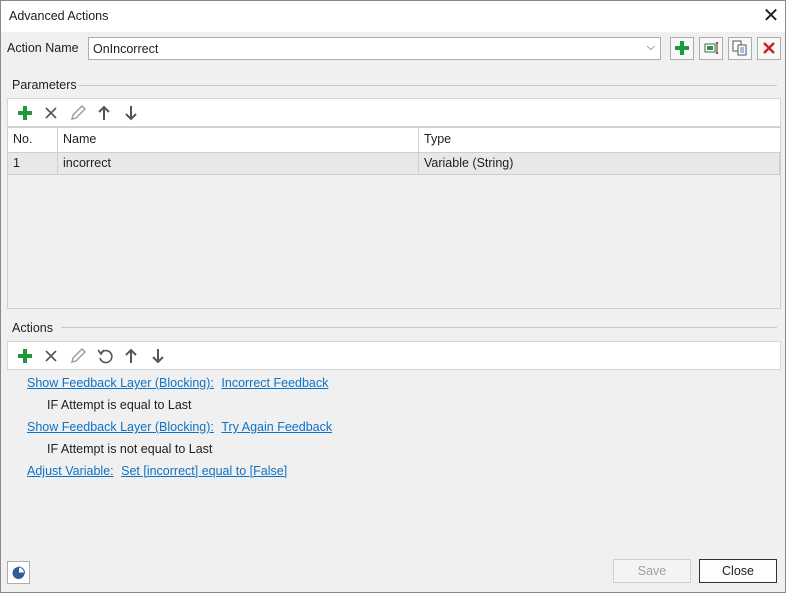 This screenshot has width=786, height=593. What do you see at coordinates (59, 16) in the screenshot?
I see `window-title: Advanced Actions` at bounding box center [59, 16].